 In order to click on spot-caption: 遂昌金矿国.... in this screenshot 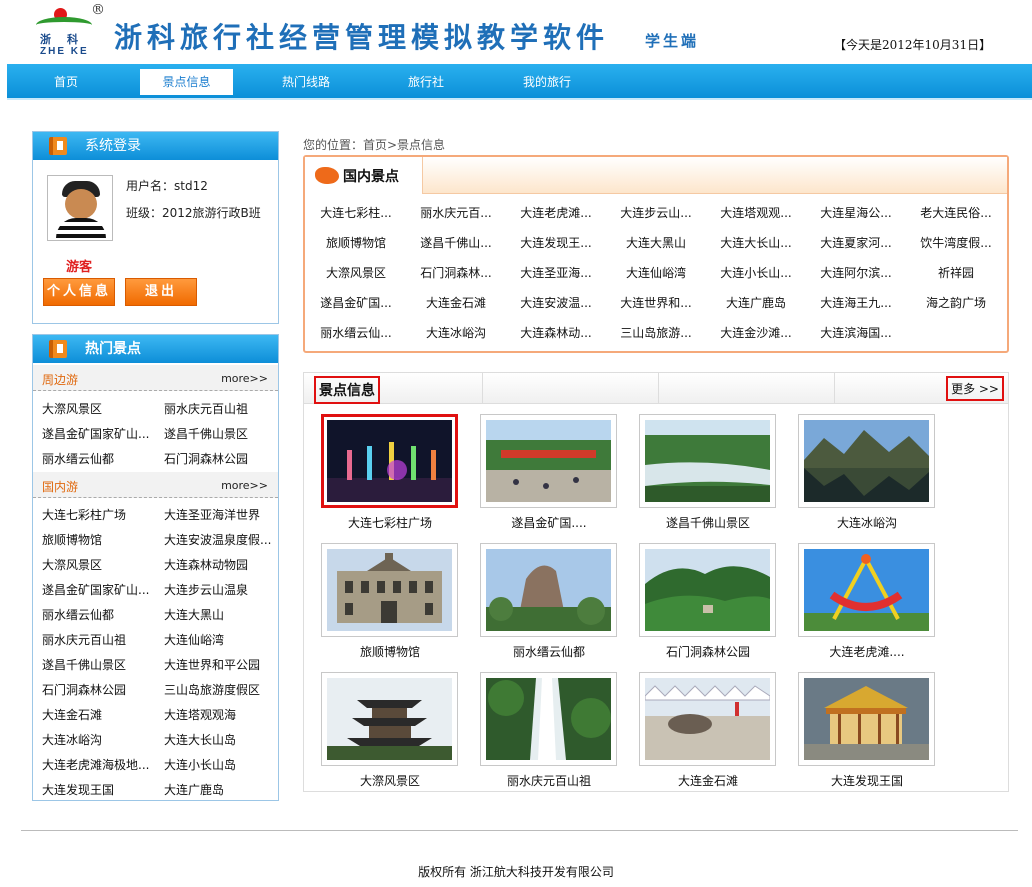, I will do `click(549, 522)`.